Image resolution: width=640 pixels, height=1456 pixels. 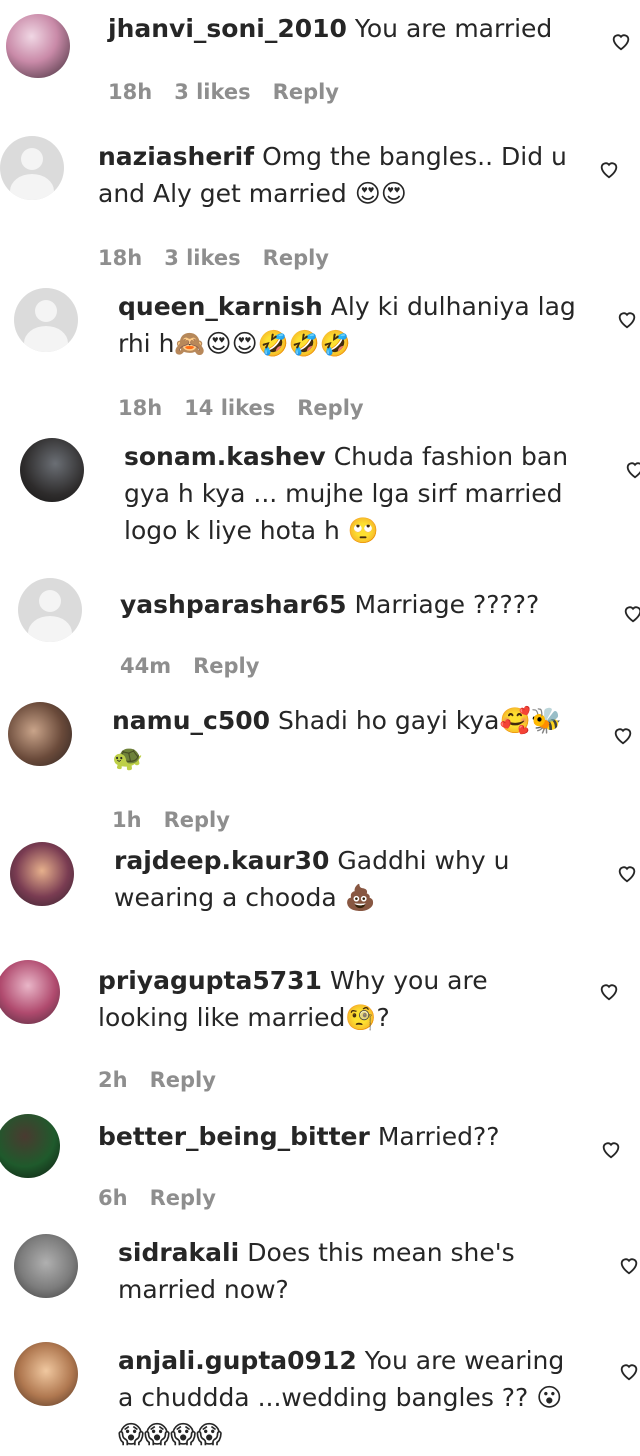 What do you see at coordinates (178, 1252) in the screenshot?
I see `comment-username: sidrakali` at bounding box center [178, 1252].